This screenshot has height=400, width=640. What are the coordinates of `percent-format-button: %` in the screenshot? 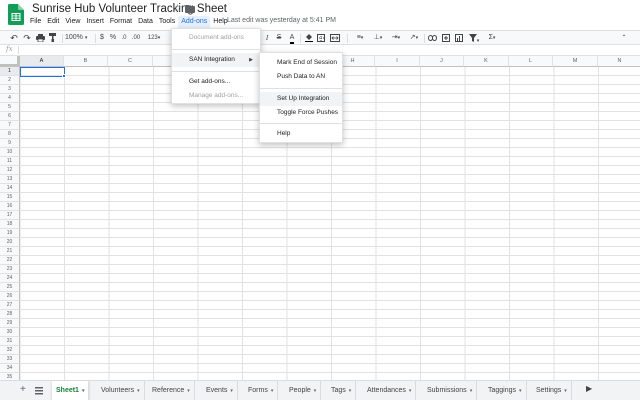 It's located at (113, 38).